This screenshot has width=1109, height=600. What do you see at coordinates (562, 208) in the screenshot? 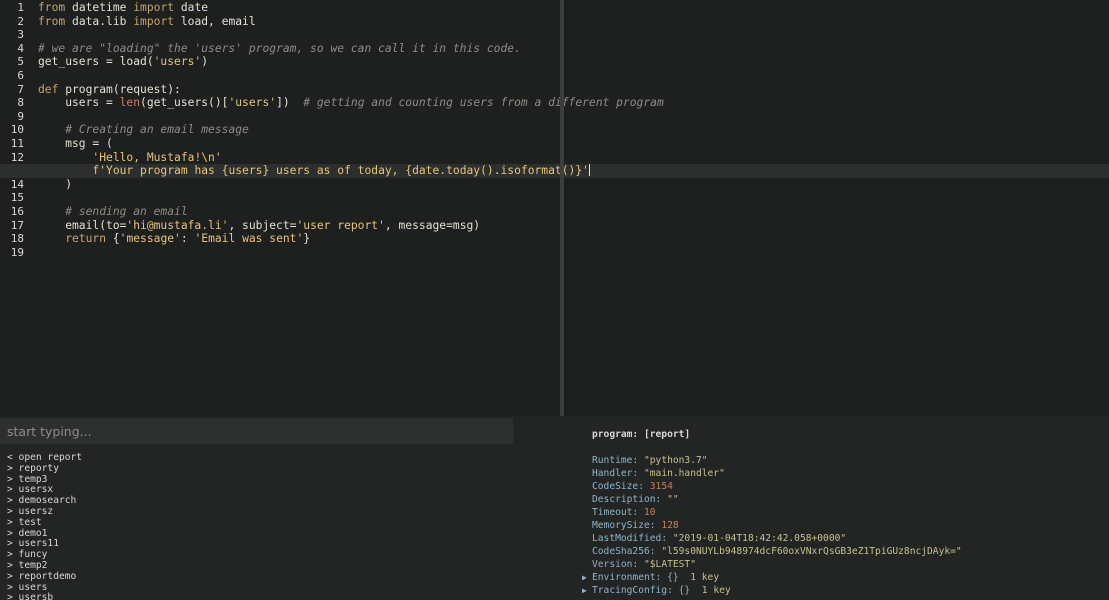
I see `pane-divider` at bounding box center [562, 208].